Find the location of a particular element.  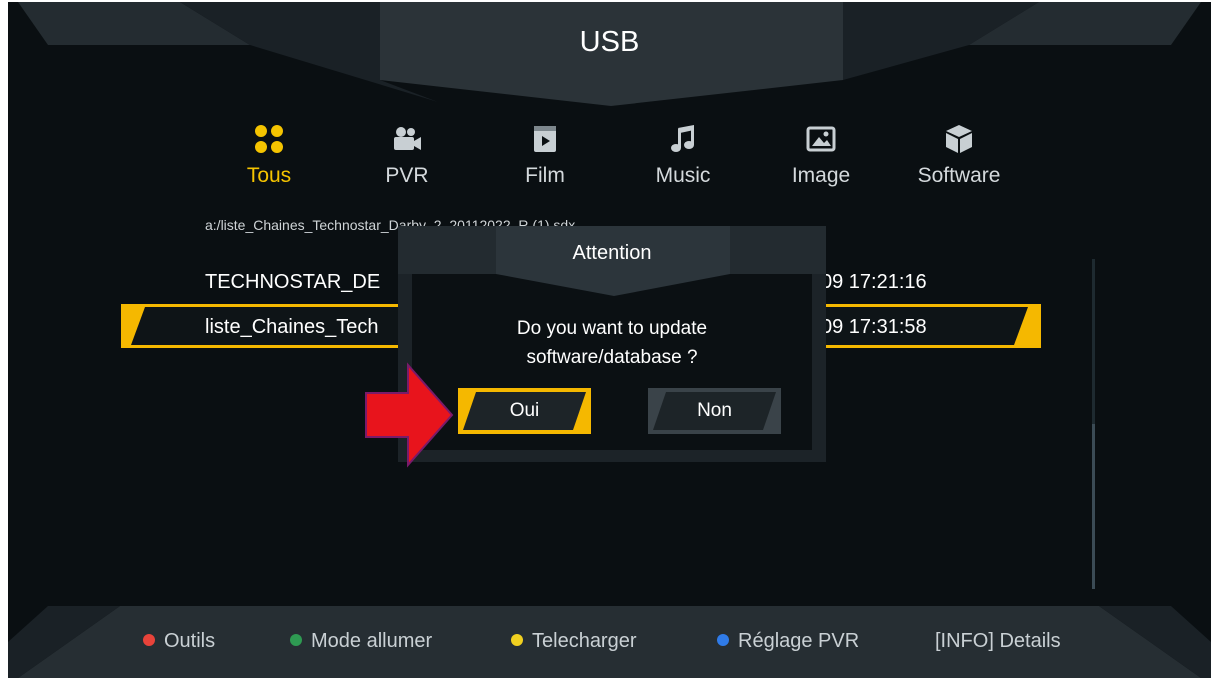

tab-music: Music is located at coordinates (683, 155).